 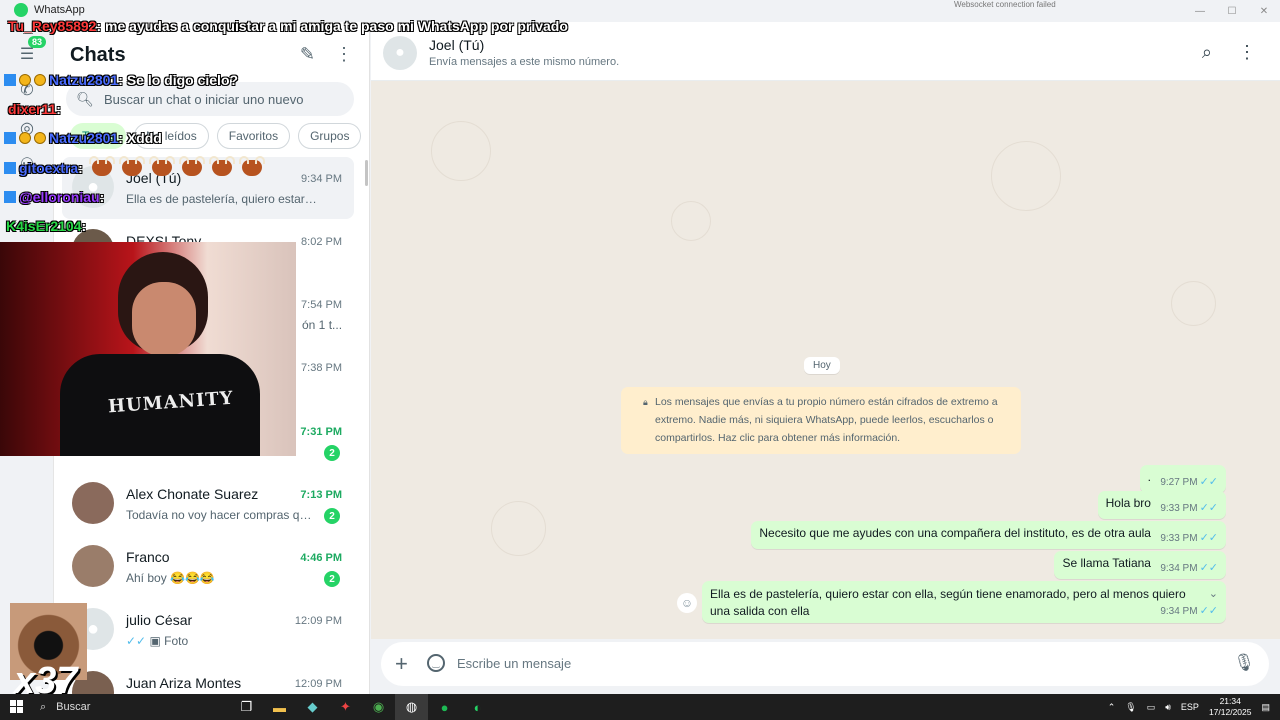 What do you see at coordinates (401, 664) in the screenshot?
I see `attach-icon: +` at bounding box center [401, 664].